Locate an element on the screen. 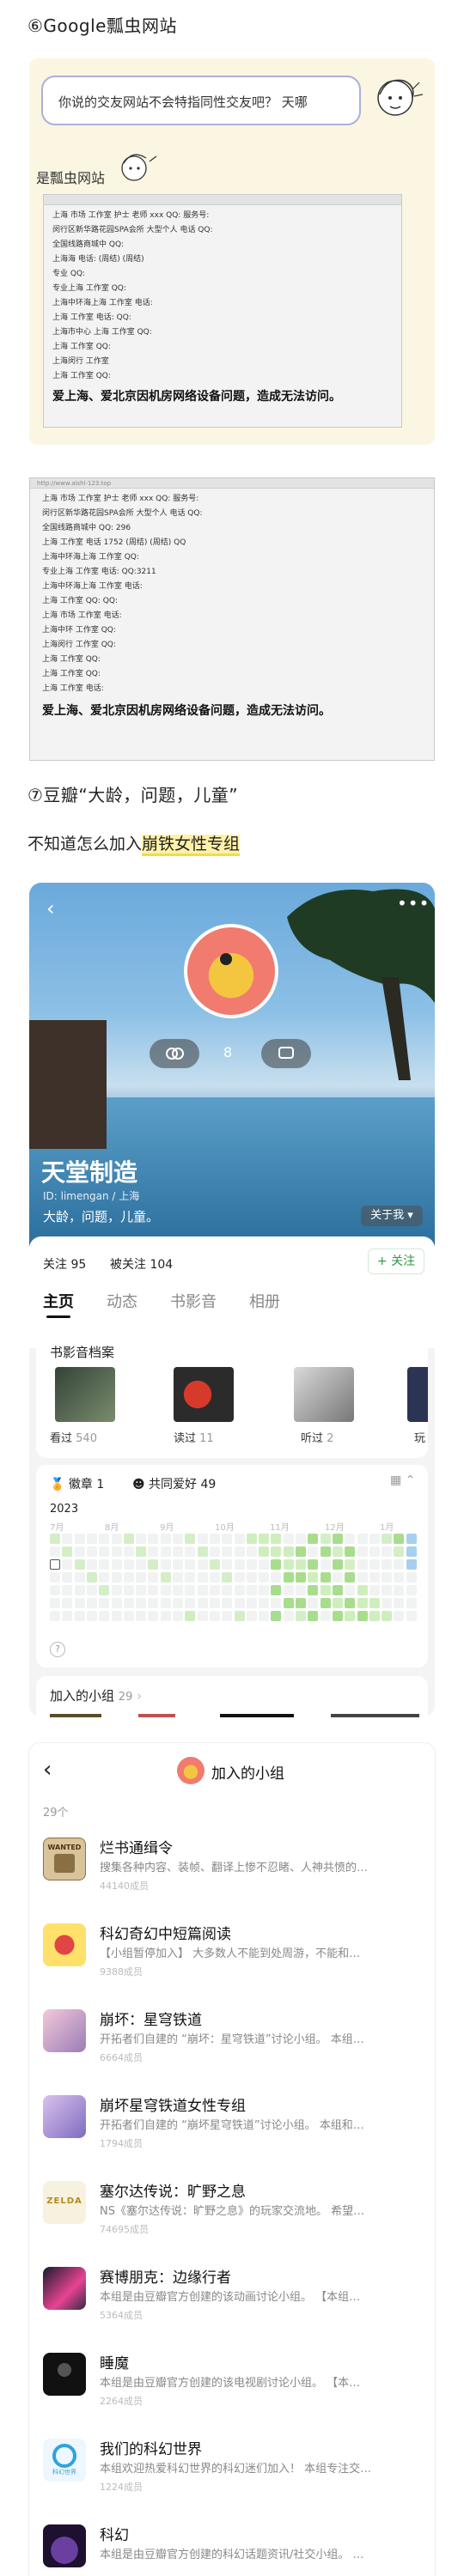 The image size is (464, 2576). help-icon: ? is located at coordinates (57, 1649).